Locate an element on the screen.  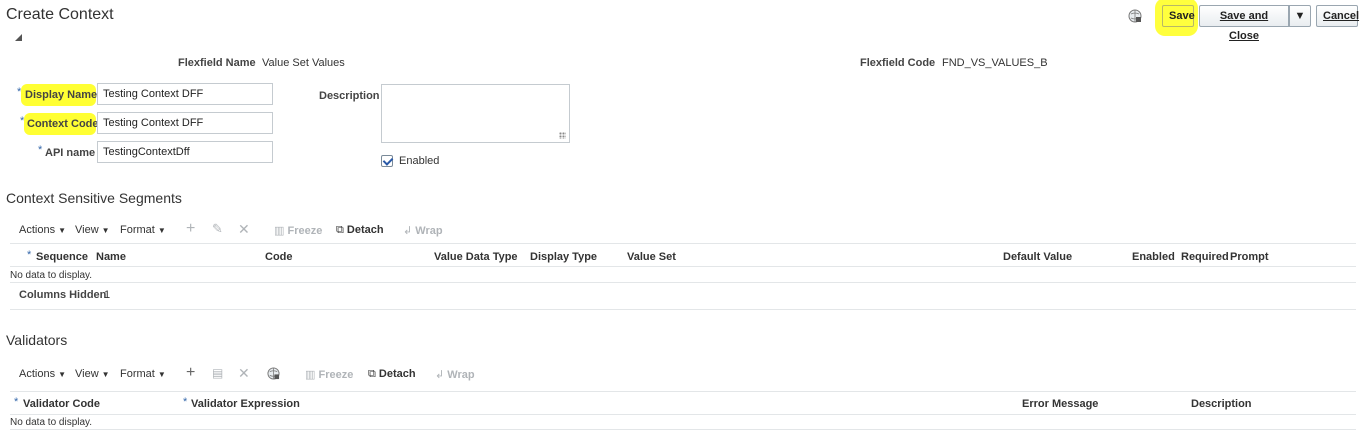
save-and-close-button: Save and Close is located at coordinates (1244, 23).